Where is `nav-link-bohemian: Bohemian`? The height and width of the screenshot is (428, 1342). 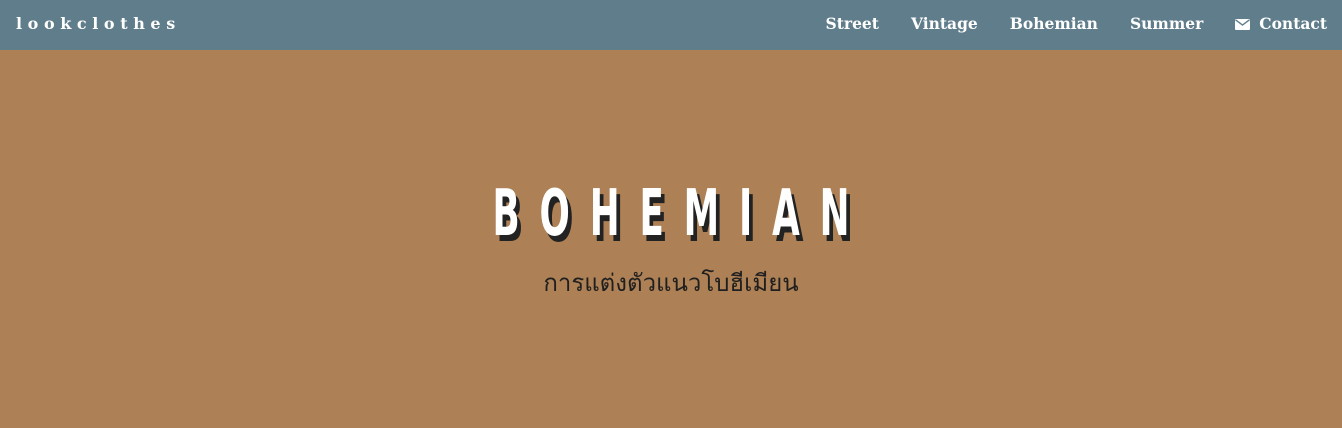
nav-link-bohemian: Bohemian is located at coordinates (1054, 24).